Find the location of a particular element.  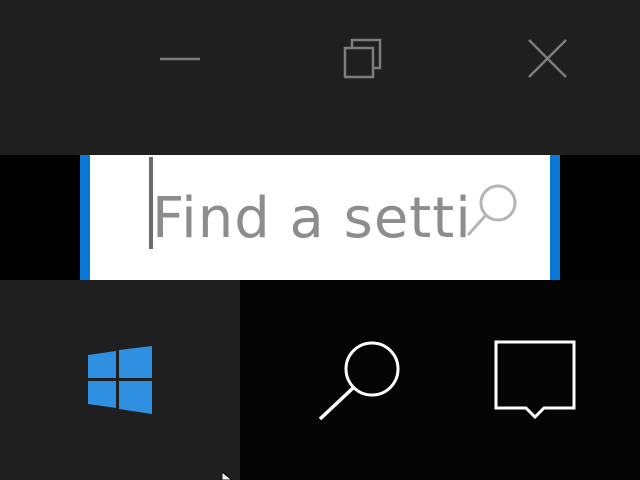

mouse-cursor is located at coordinates (227, 476).